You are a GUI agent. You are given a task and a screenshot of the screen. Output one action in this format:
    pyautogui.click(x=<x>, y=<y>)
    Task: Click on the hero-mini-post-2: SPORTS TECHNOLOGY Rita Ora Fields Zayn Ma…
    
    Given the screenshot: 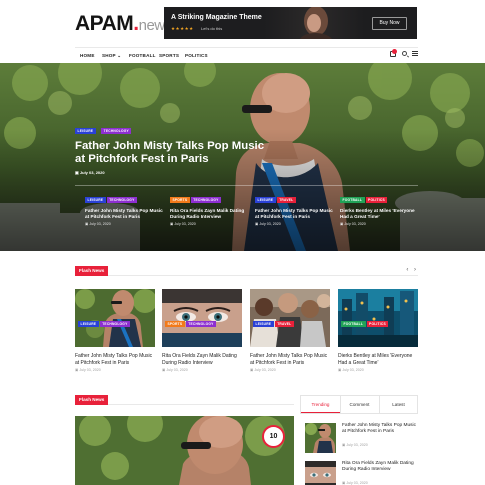 What is the action you would take?
    pyautogui.click(x=210, y=211)
    